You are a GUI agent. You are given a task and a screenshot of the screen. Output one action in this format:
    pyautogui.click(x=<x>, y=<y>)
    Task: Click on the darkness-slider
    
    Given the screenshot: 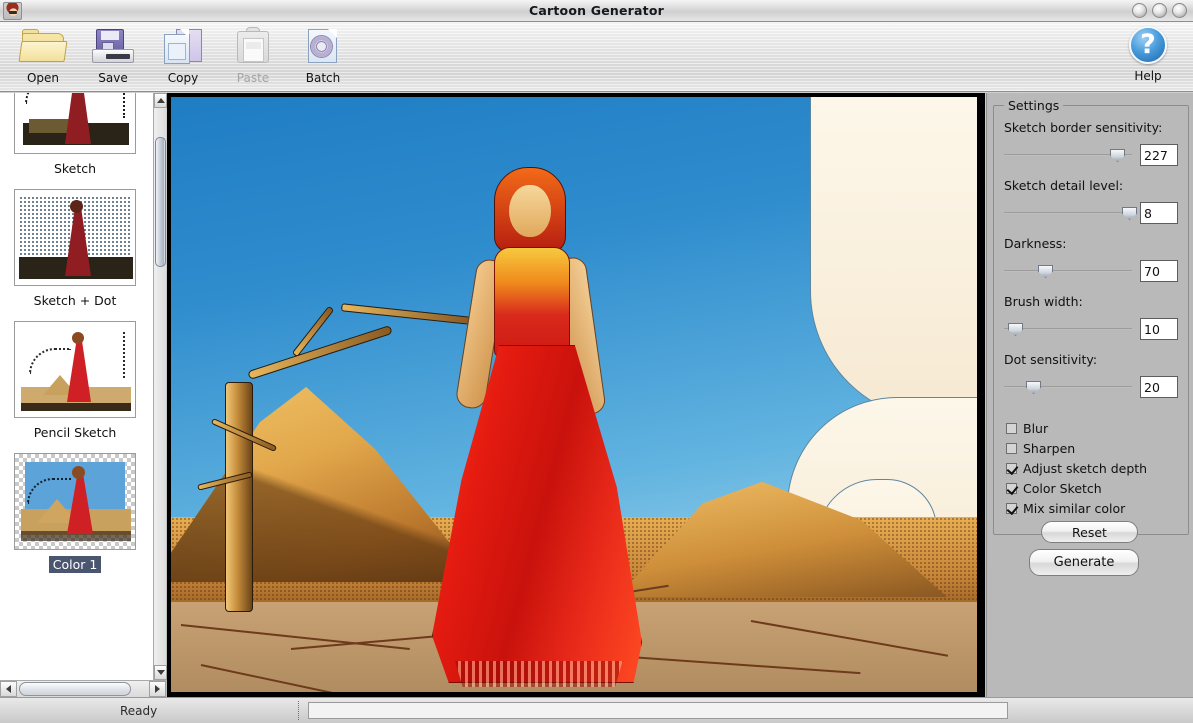 What is the action you would take?
    pyautogui.click(x=1068, y=271)
    